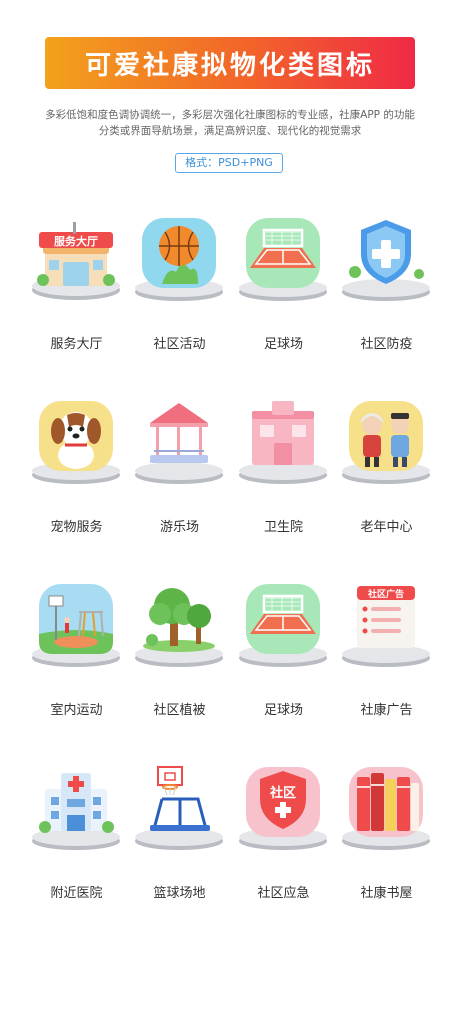  I want to click on icon-card-epidemic-prevention: 社区防疫, so click(386, 285).